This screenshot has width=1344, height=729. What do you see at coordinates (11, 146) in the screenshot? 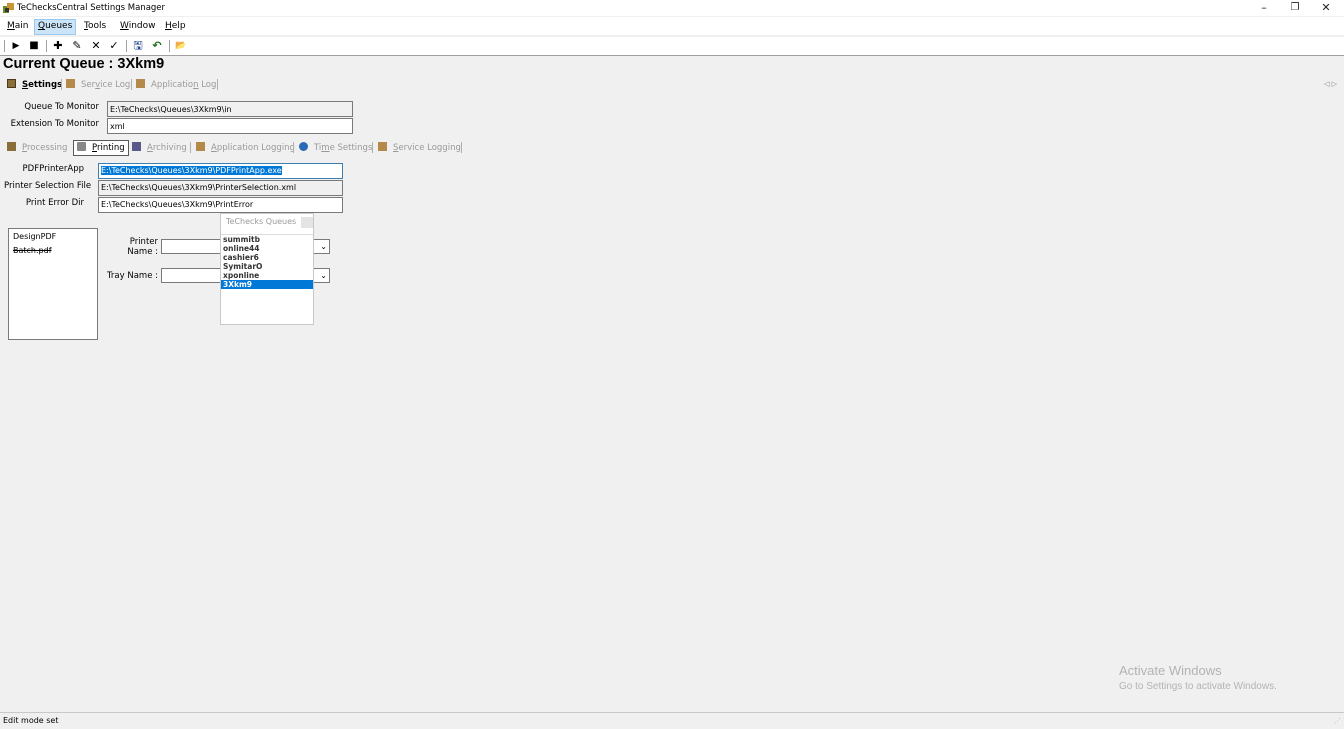
I see `processing-tab-icon` at bounding box center [11, 146].